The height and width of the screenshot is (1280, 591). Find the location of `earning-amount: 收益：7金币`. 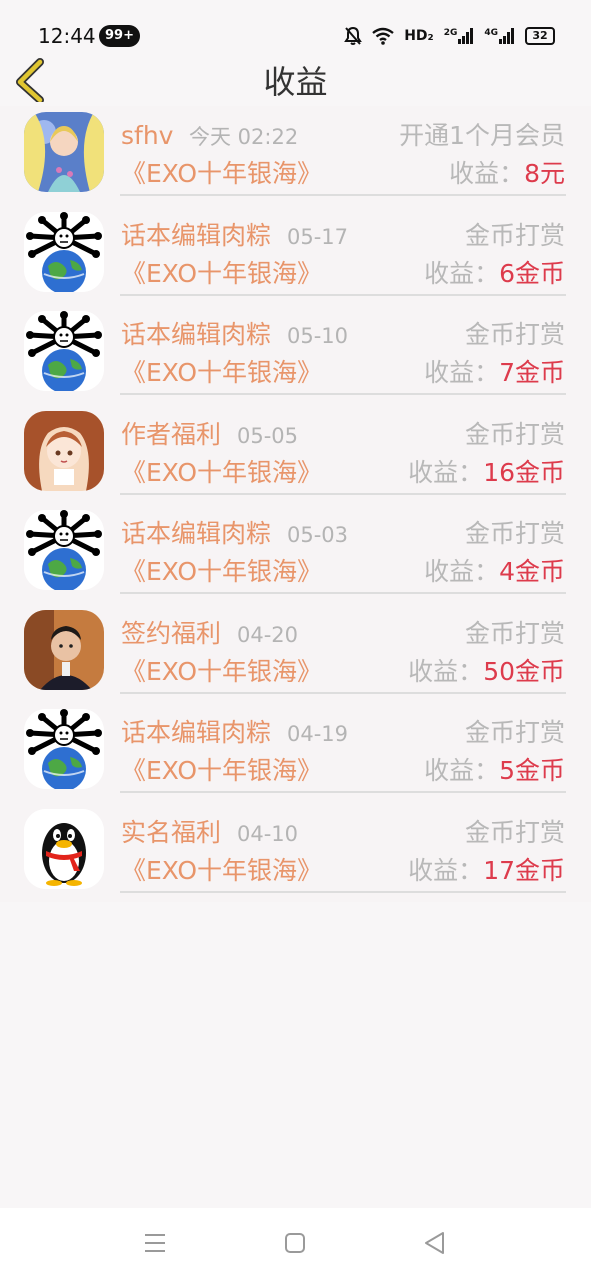

earning-amount: 收益：7金币 is located at coordinates (494, 373).